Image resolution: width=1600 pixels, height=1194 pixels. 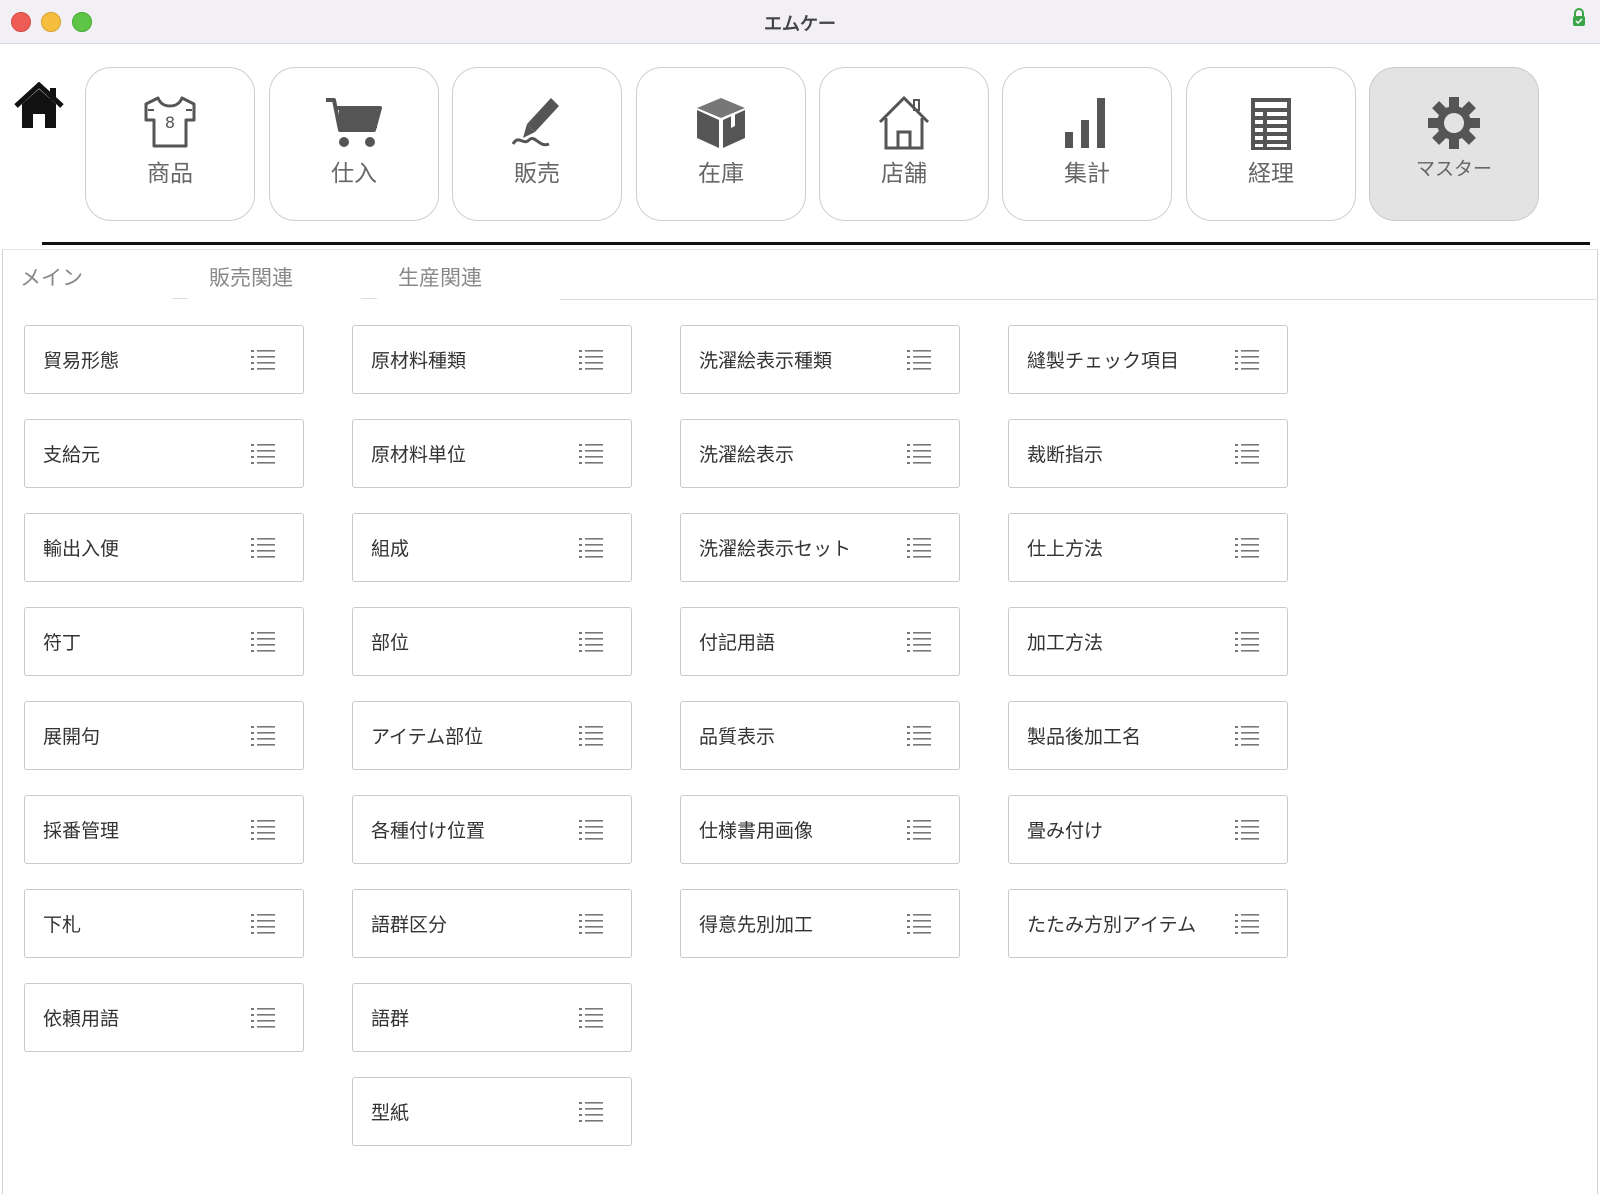 I want to click on master-item-button: 洗濯絵表示種類, so click(x=820, y=359).